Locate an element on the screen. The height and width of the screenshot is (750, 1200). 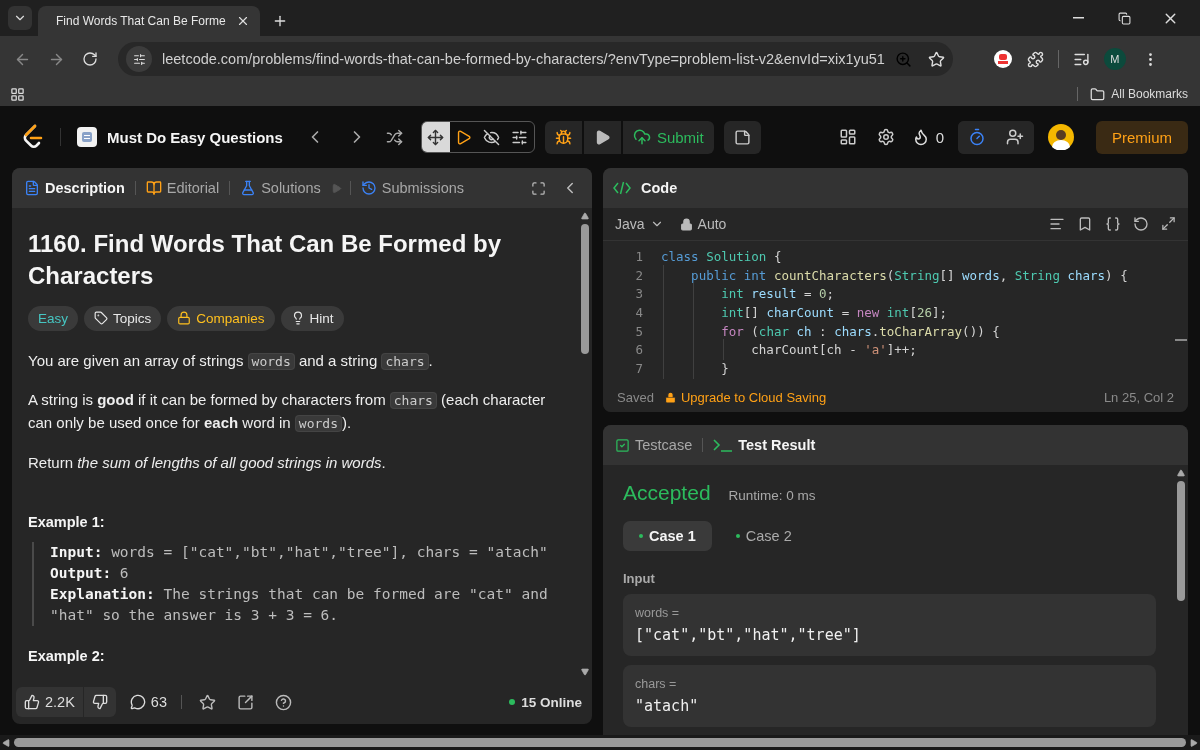
description-paragraph: You are given an array of strings words and a string chars . is located at coordinates (231, 361).